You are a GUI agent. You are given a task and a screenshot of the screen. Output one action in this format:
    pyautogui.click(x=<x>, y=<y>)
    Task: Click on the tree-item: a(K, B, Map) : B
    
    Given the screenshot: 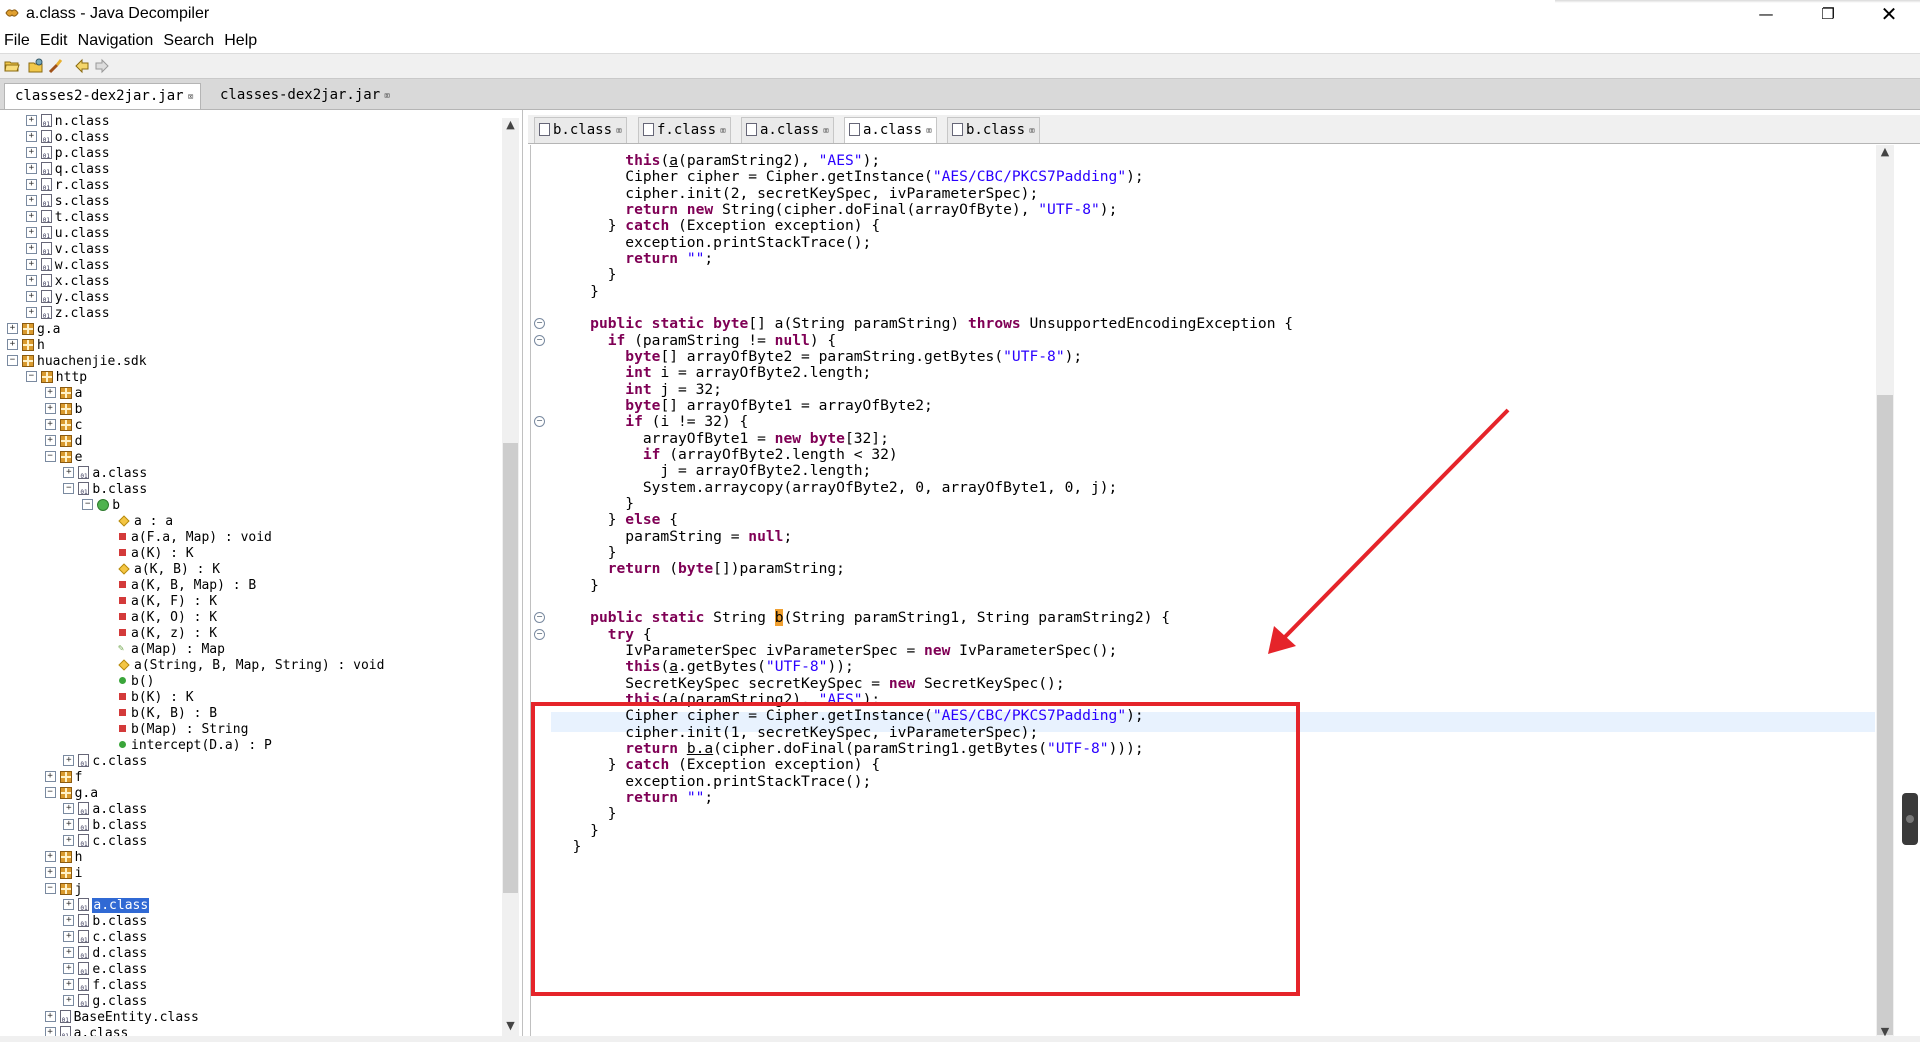 What is the action you would take?
    pyautogui.click(x=186, y=586)
    